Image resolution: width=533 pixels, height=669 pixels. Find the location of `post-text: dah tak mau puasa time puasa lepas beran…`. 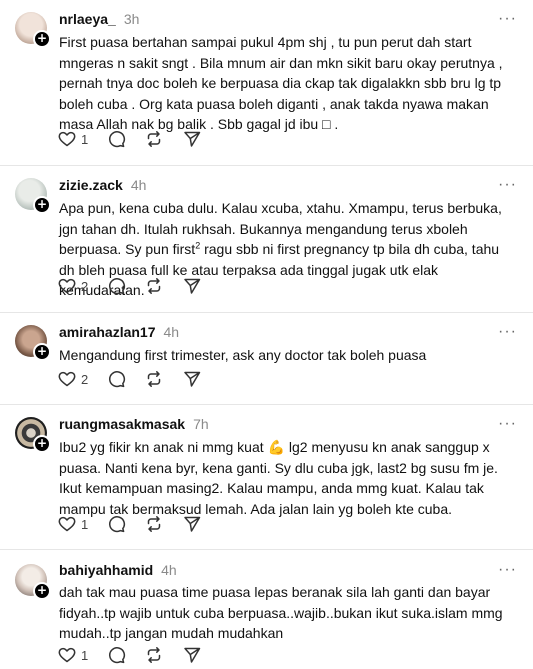

post-text: dah tak mau puasa time puasa lepas beran… is located at coordinates (281, 612).